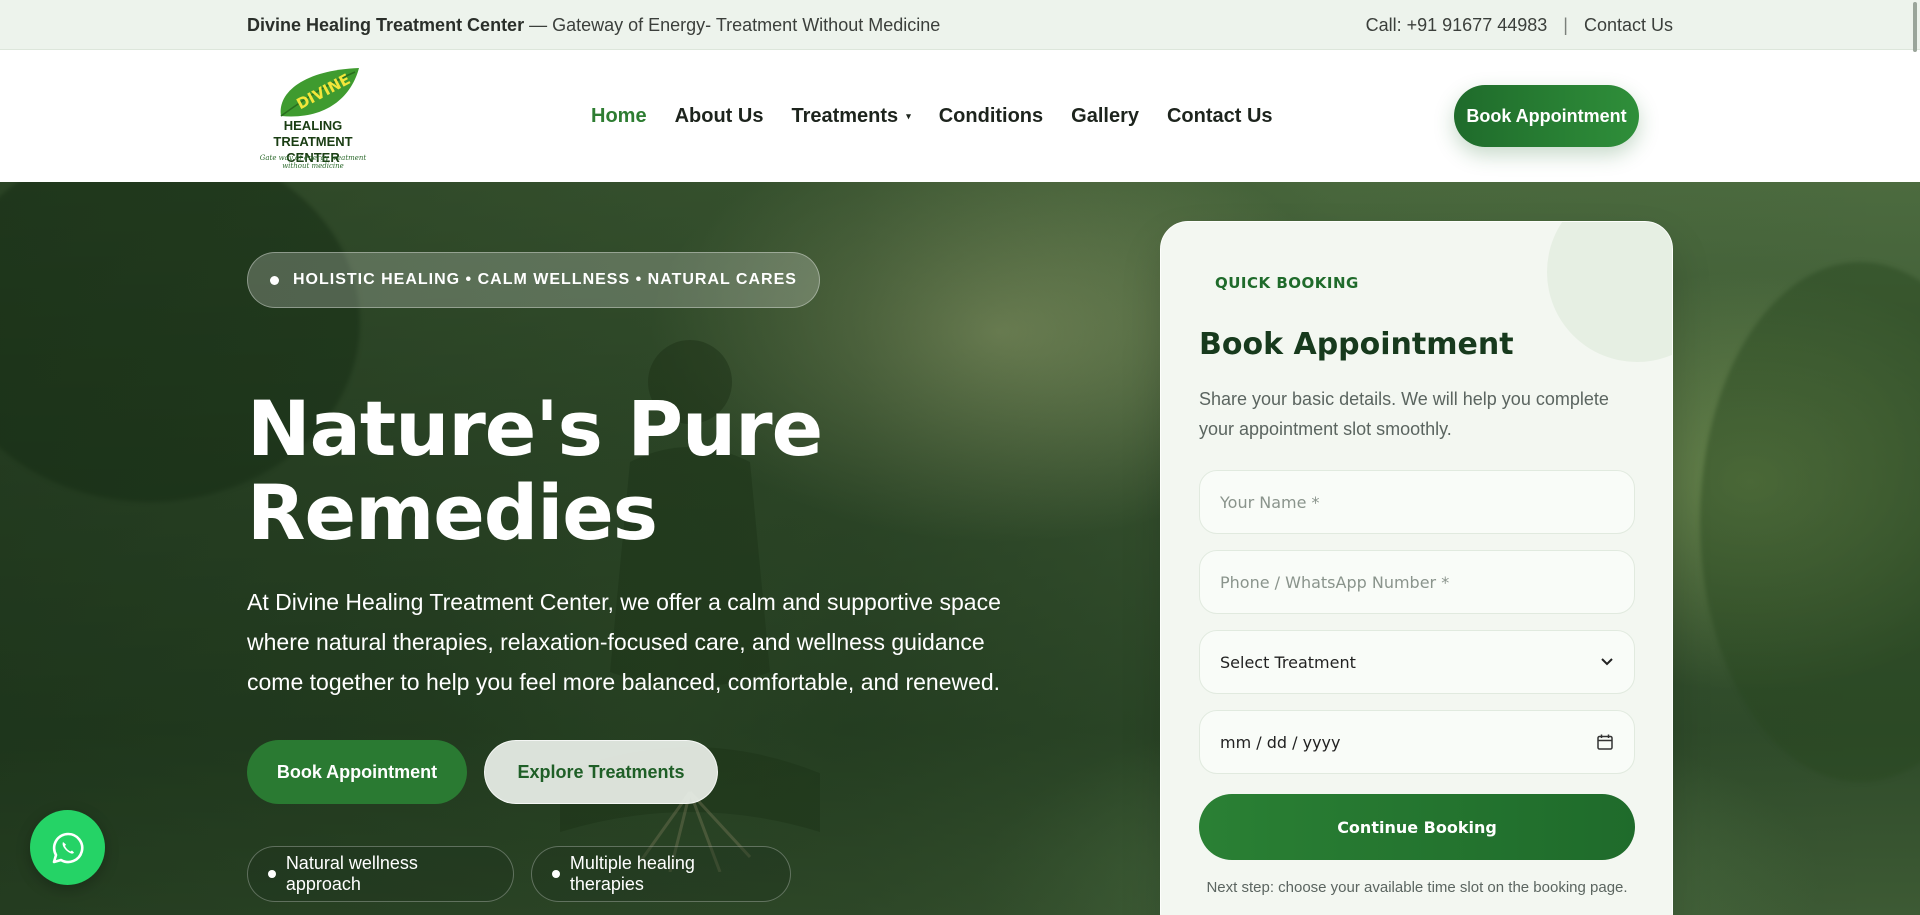  I want to click on feature-chip: Natural wellness approach, so click(380, 874).